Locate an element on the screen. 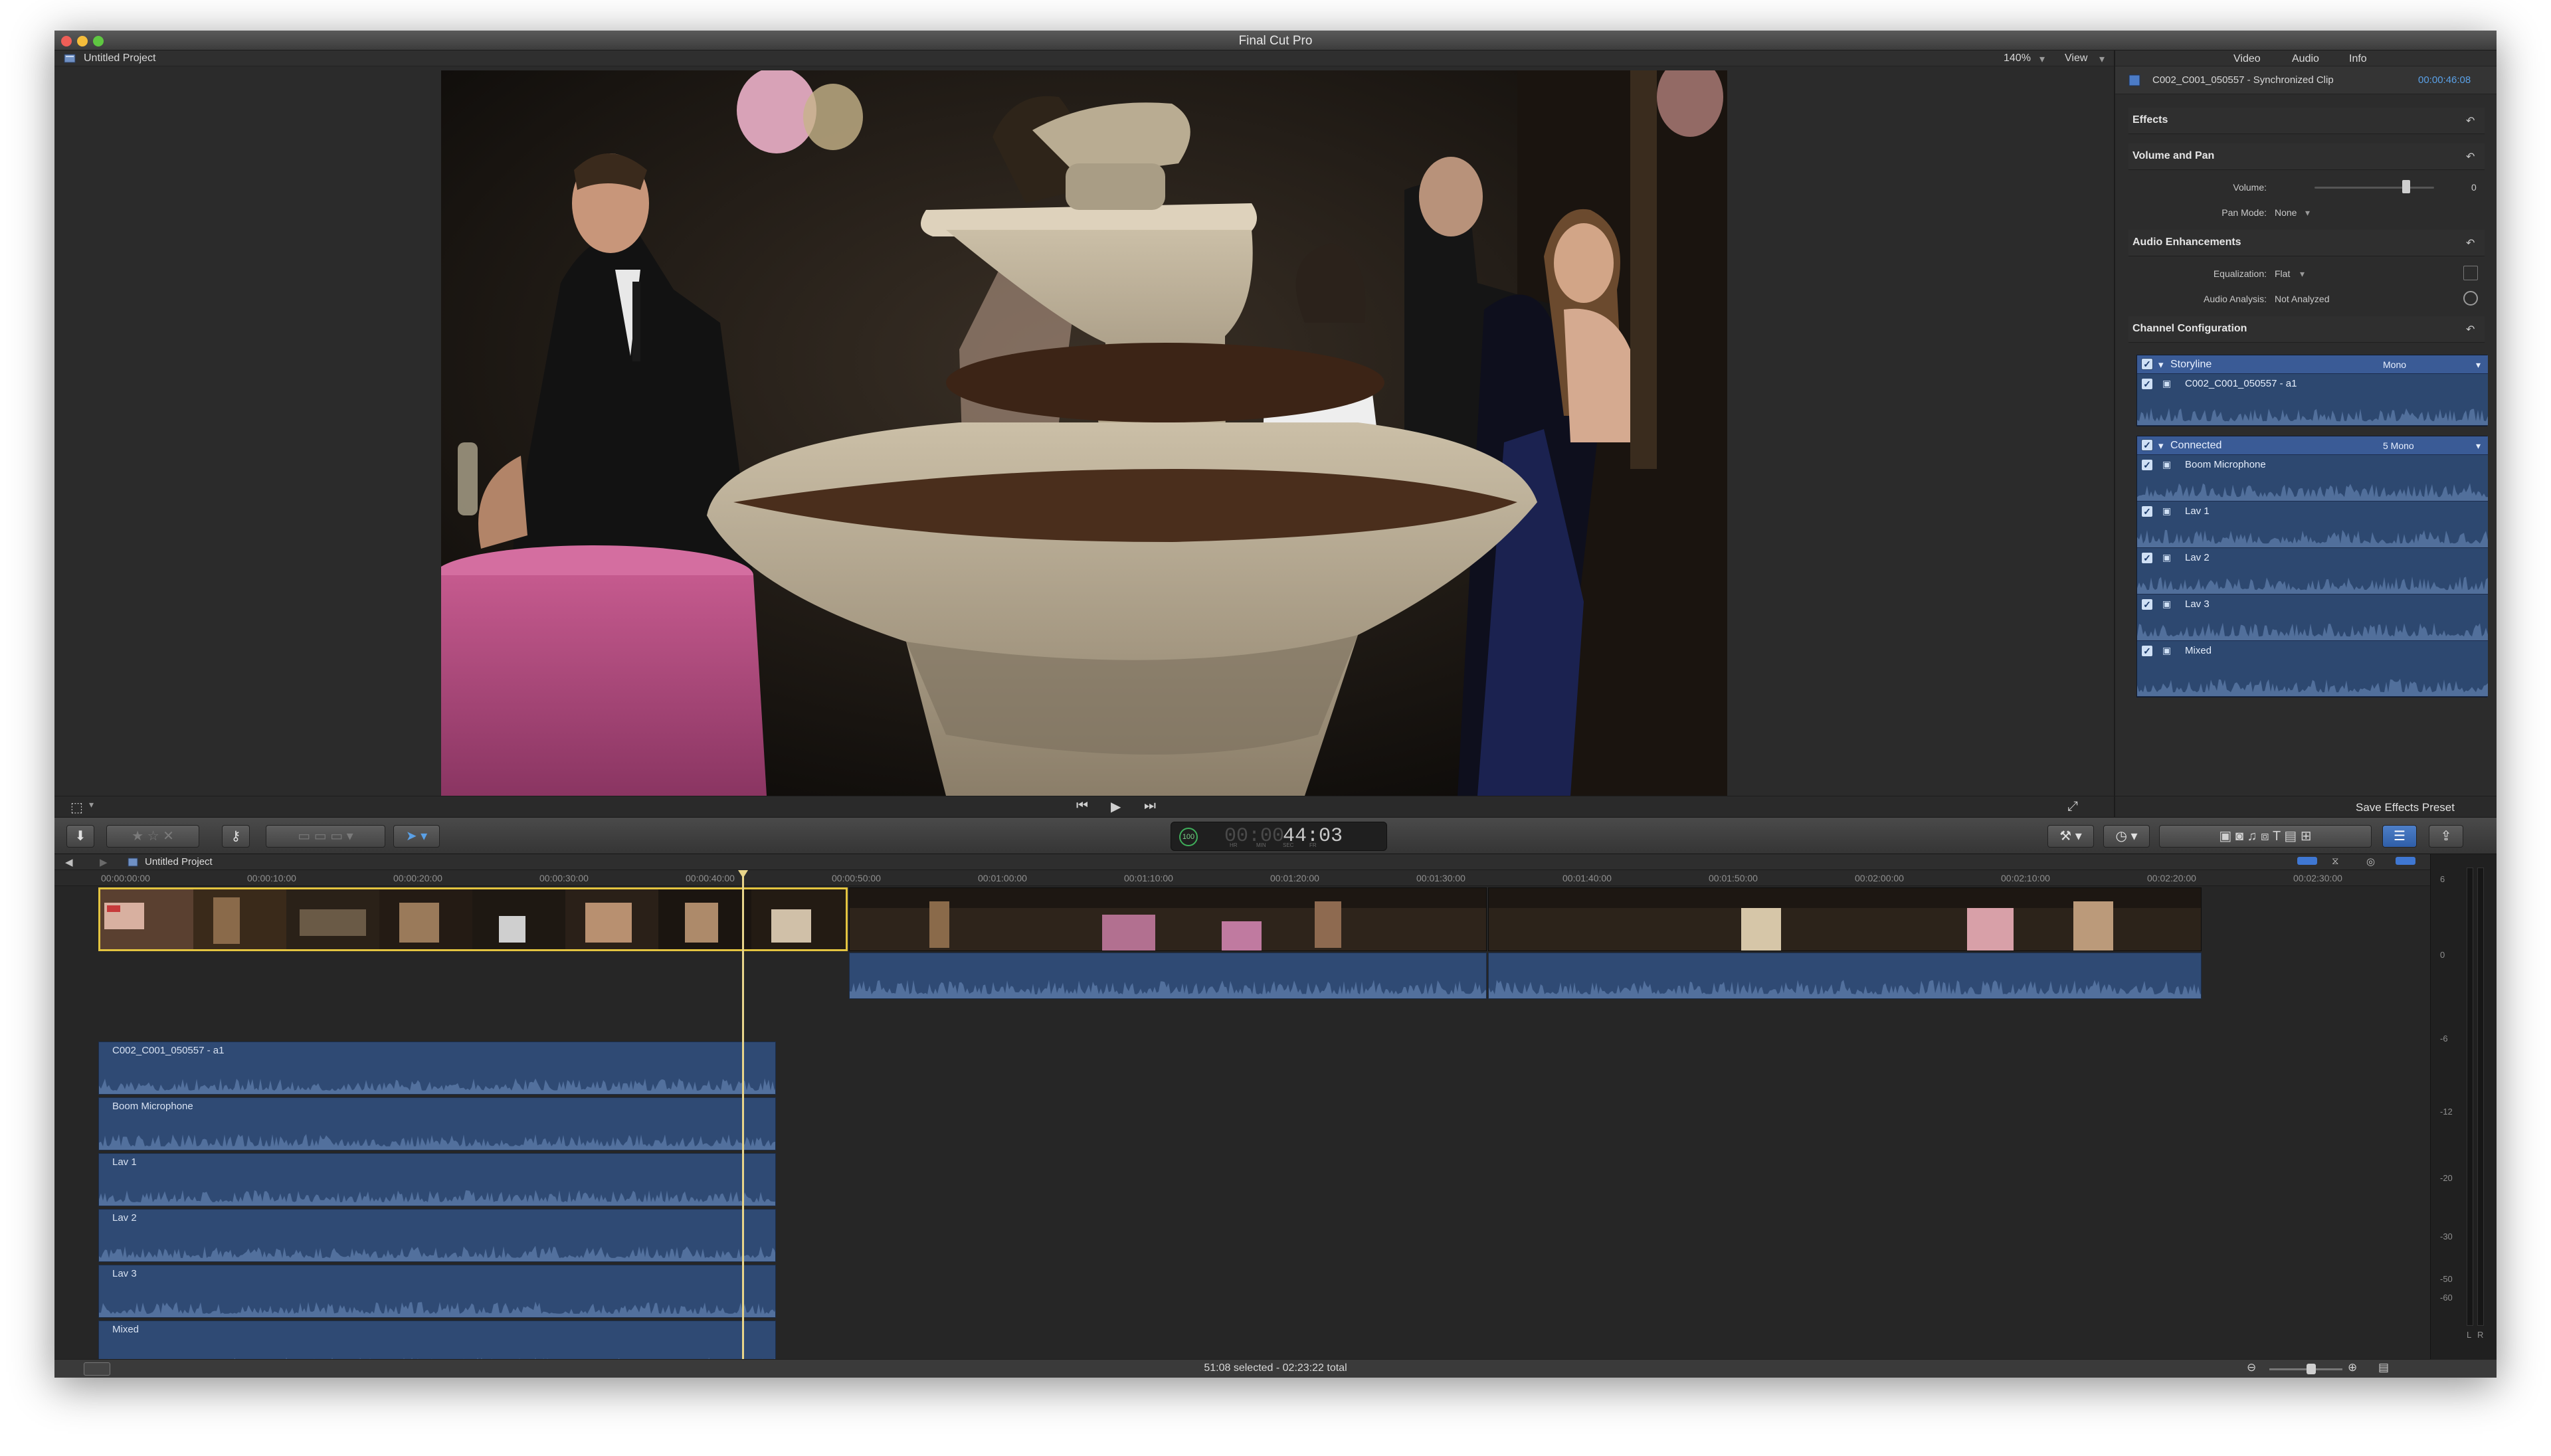 This screenshot has width=2551, height=1456. playhead is located at coordinates (743, 1114).